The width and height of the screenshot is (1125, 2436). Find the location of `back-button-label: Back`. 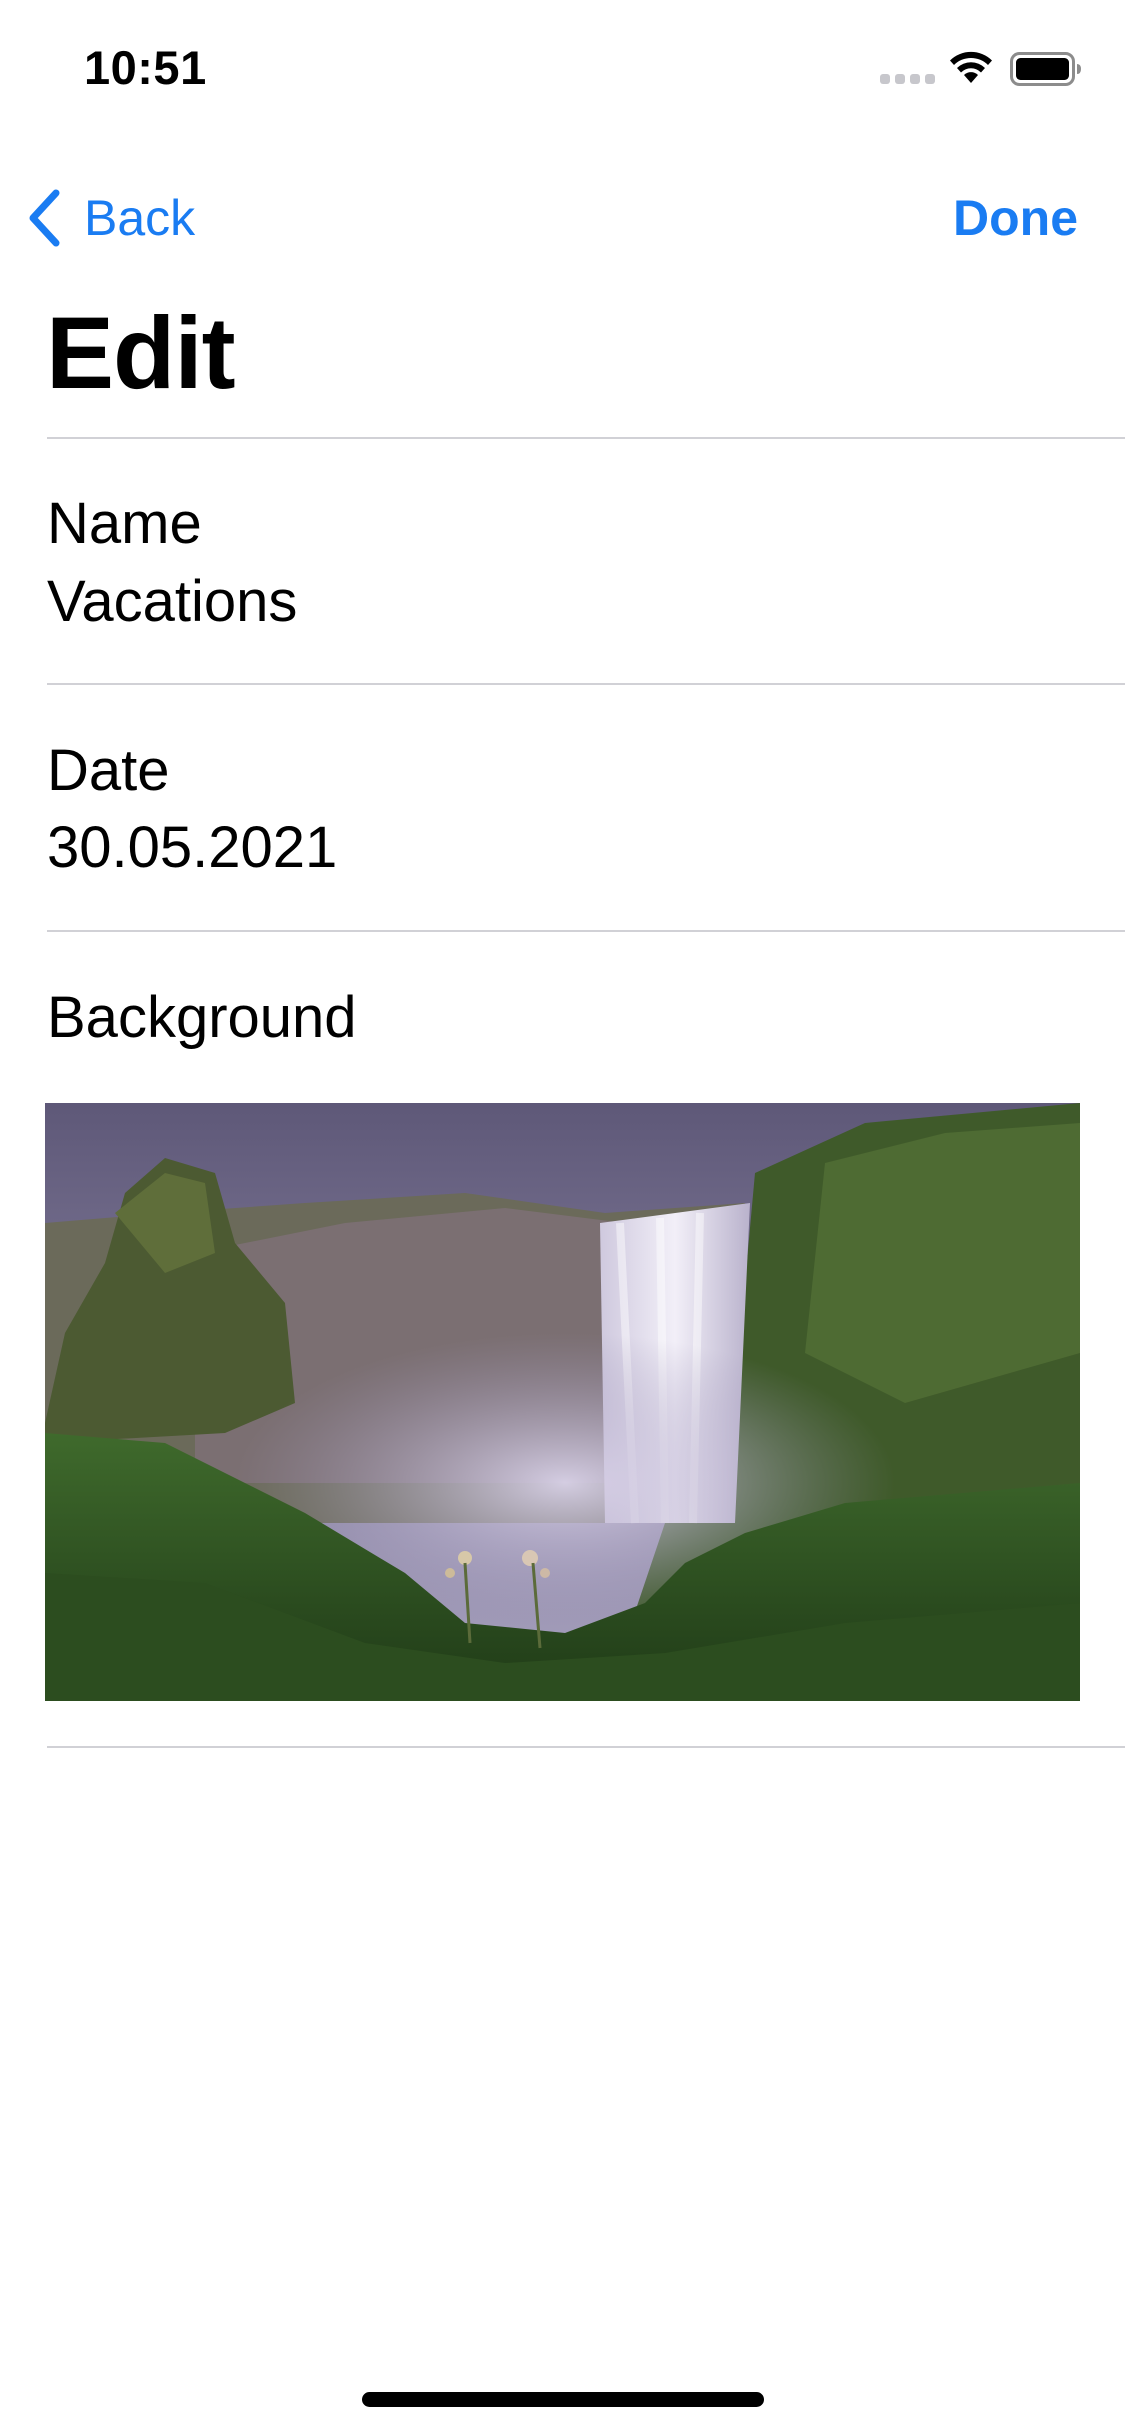

back-button-label: Back is located at coordinates (140, 218).